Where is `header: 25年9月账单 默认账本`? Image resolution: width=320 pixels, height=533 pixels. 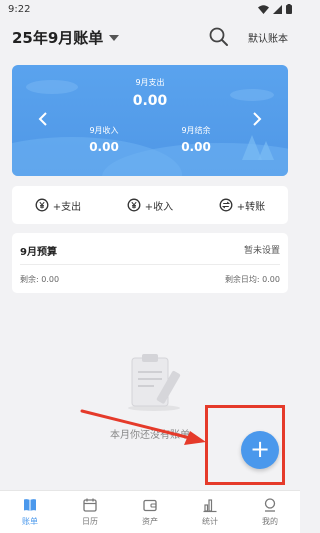 header: 25年9月账单 默认账本 is located at coordinates (150, 37).